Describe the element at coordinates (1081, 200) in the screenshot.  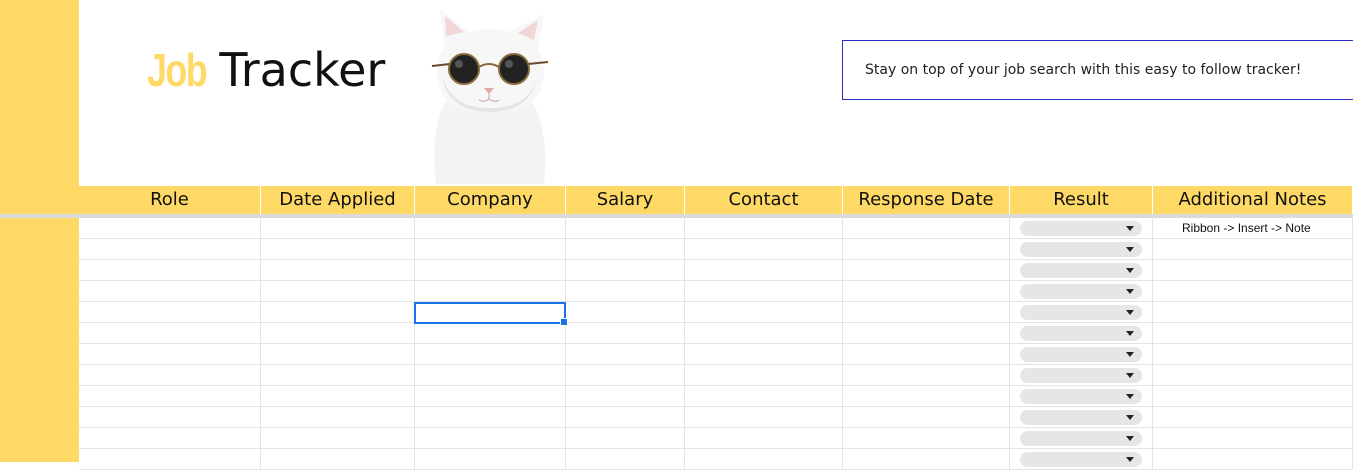
I see `header-result: Result` at that location.